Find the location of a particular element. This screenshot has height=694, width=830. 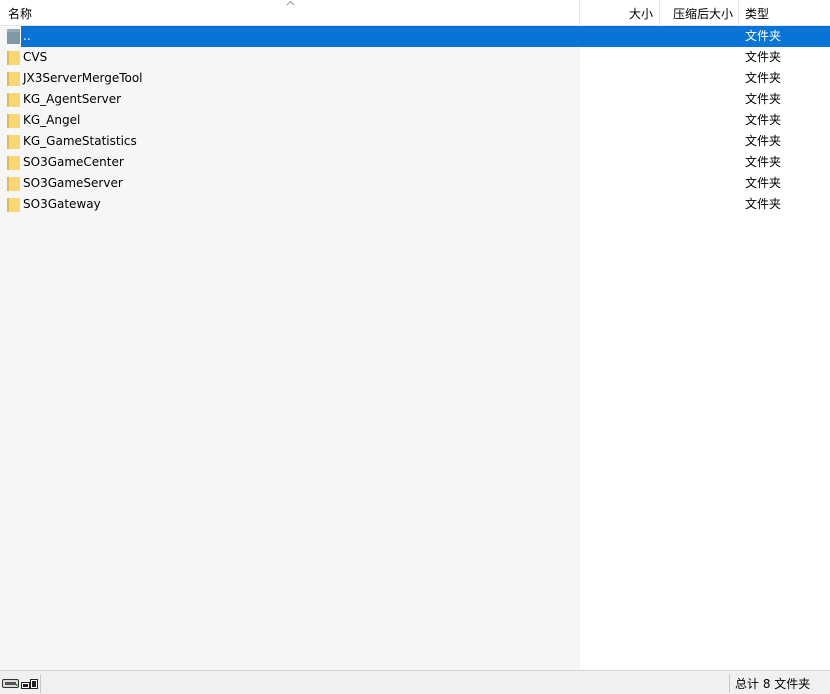

list-item: KG_Angel 文件夹 is located at coordinates (415, 120).